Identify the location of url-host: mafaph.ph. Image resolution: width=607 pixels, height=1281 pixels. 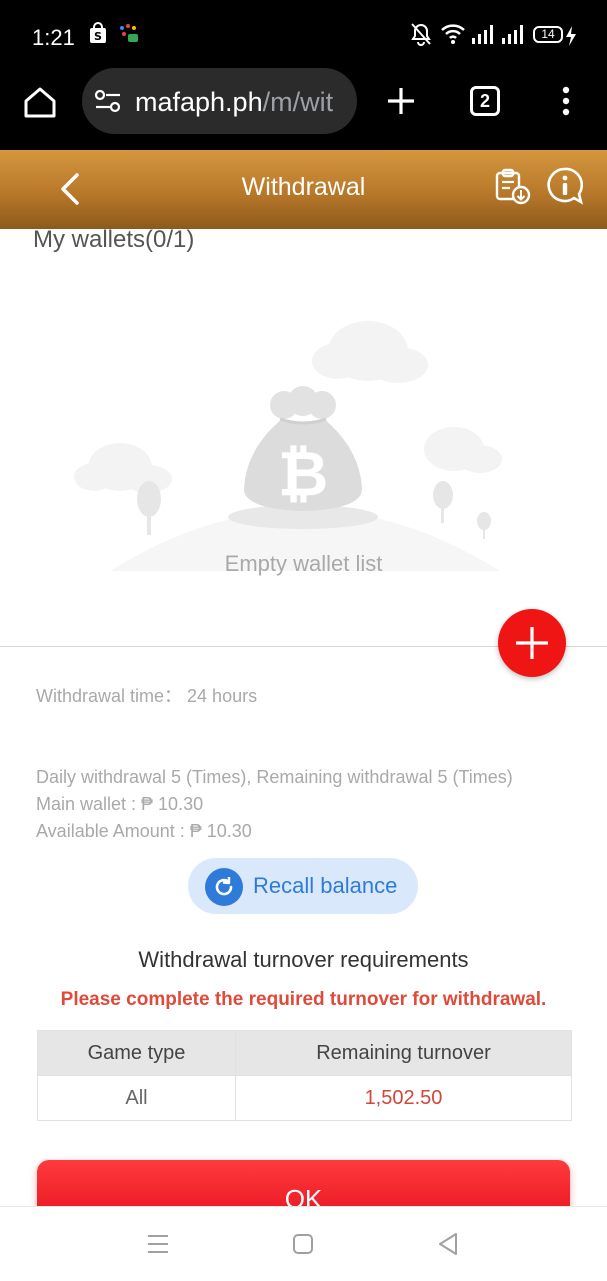
(199, 102).